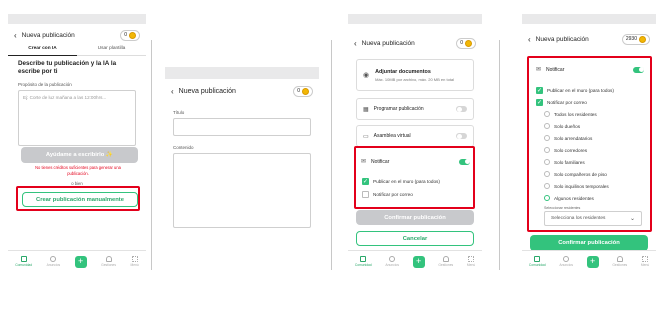 Image resolution: width=670 pixels, height=312 pixels. I want to click on header: ‹ Nueva publicación 2930, so click(589, 39).